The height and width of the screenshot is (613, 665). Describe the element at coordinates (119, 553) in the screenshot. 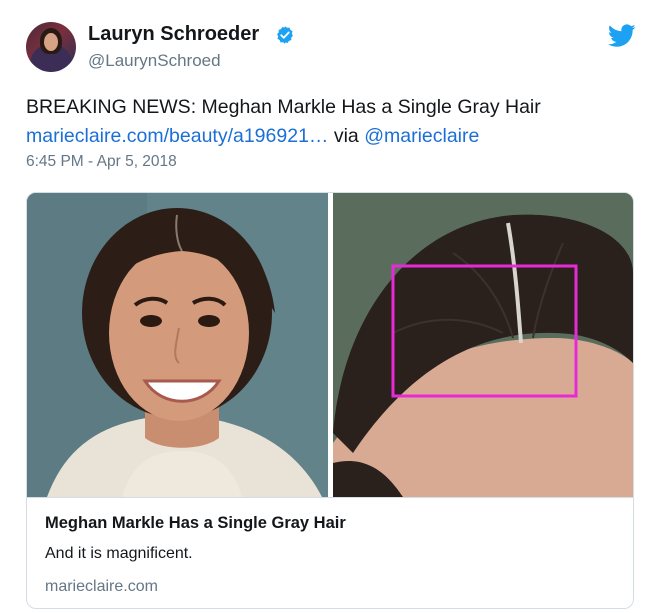

I see `card-description: And it is magnificent.` at that location.